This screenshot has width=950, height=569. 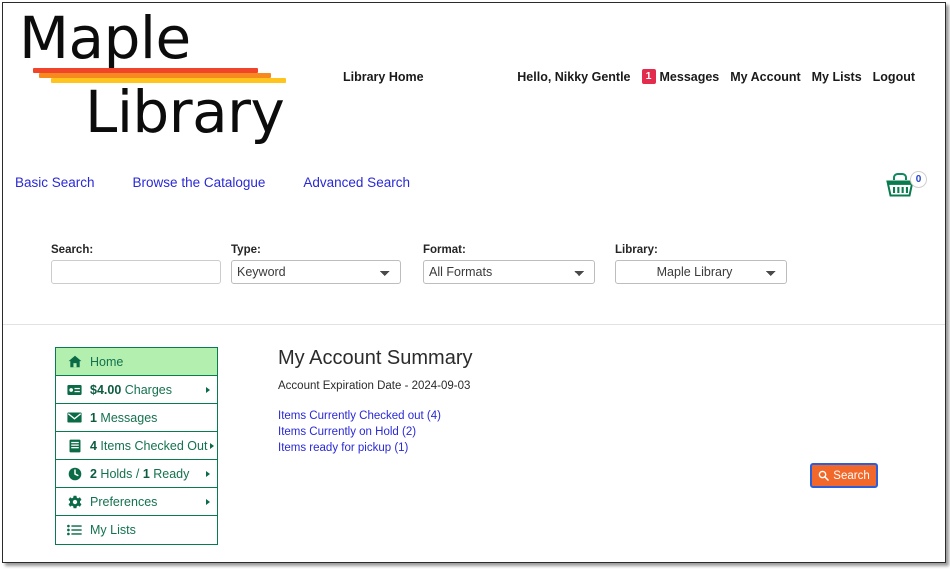 What do you see at coordinates (93, 417) in the screenshot?
I see `messages-sidebar-count: 1` at bounding box center [93, 417].